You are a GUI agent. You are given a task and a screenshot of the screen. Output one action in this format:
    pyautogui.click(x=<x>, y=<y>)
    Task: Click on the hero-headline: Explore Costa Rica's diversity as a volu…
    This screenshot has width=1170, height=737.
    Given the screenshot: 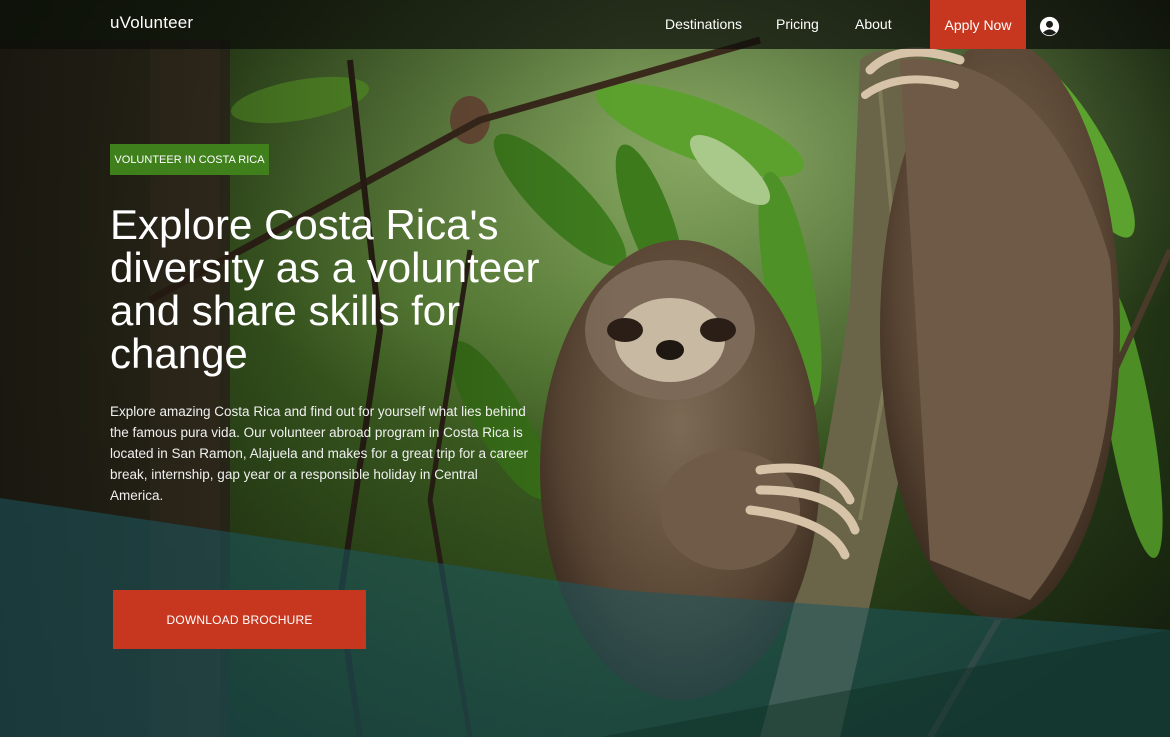 What is the action you would take?
    pyautogui.click(x=325, y=289)
    